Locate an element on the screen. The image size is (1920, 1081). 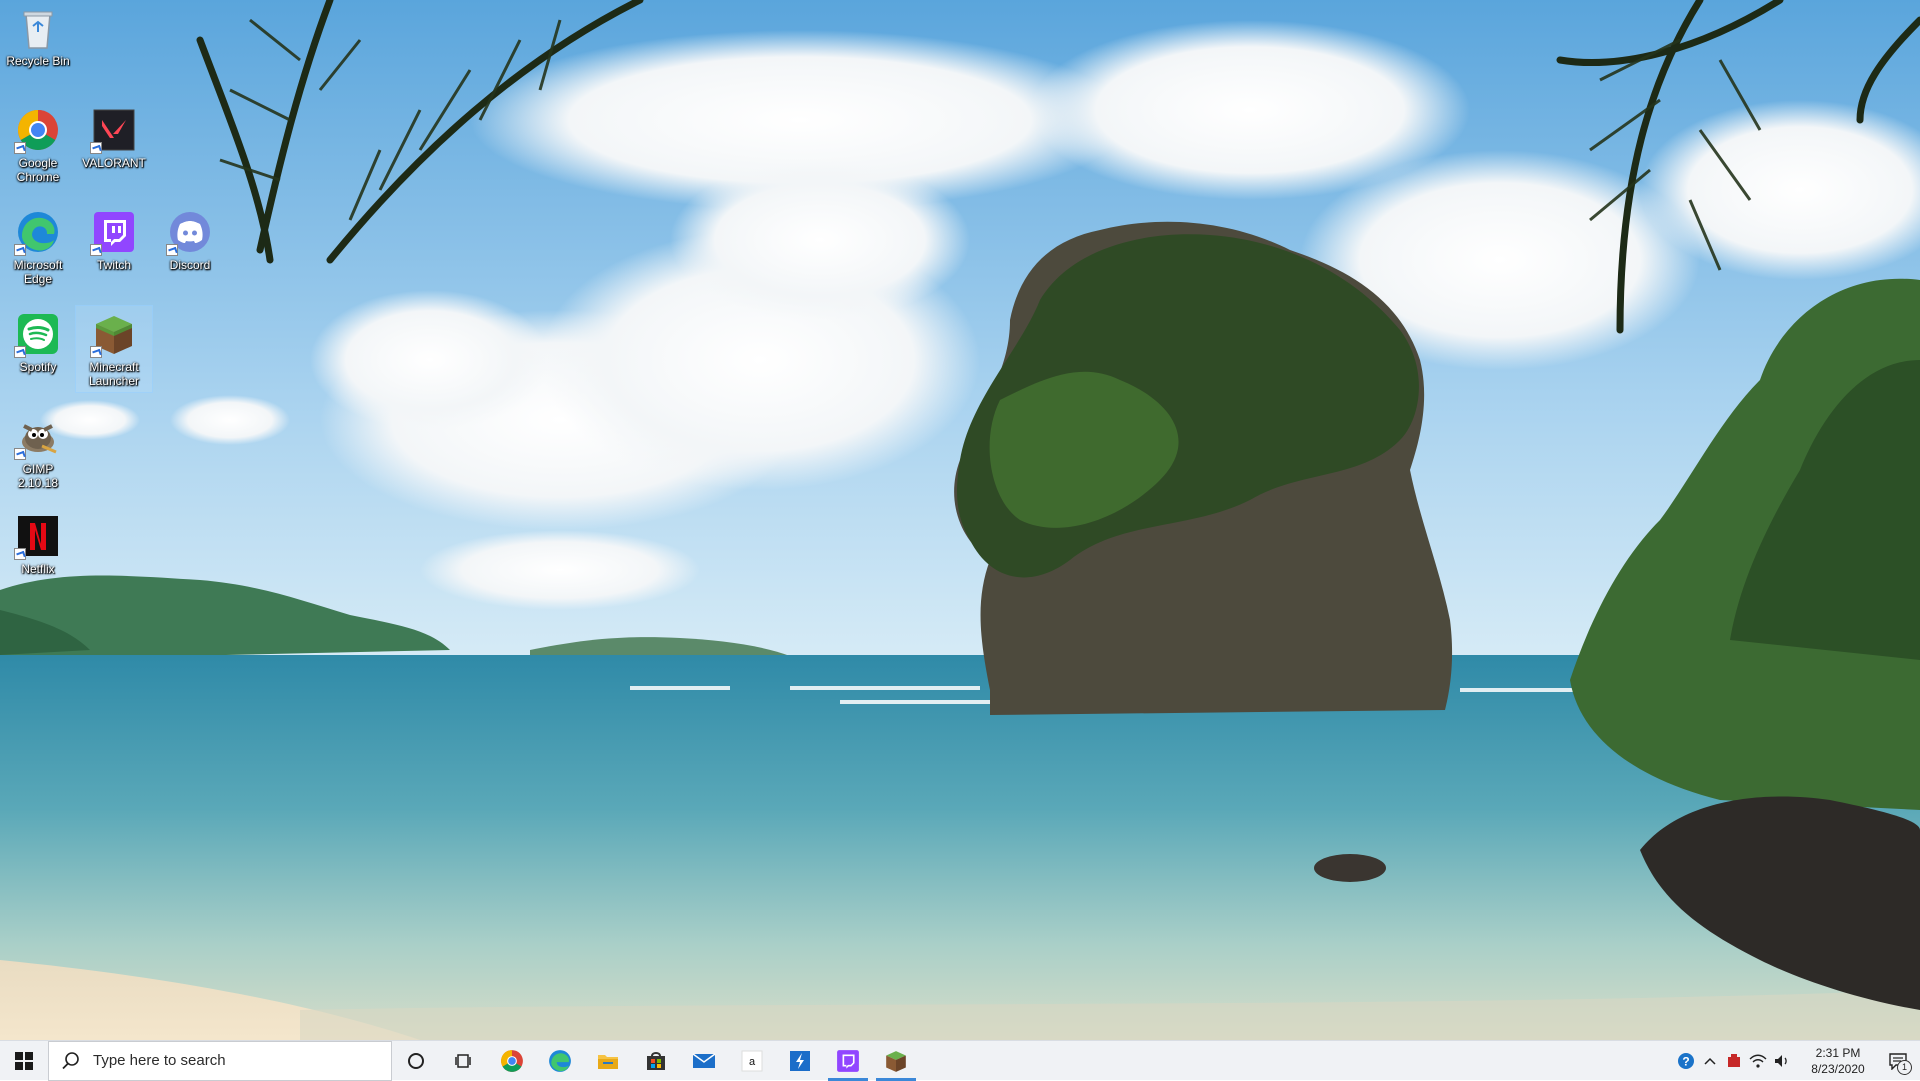
help-icon: ? is located at coordinates (1686, 1061).